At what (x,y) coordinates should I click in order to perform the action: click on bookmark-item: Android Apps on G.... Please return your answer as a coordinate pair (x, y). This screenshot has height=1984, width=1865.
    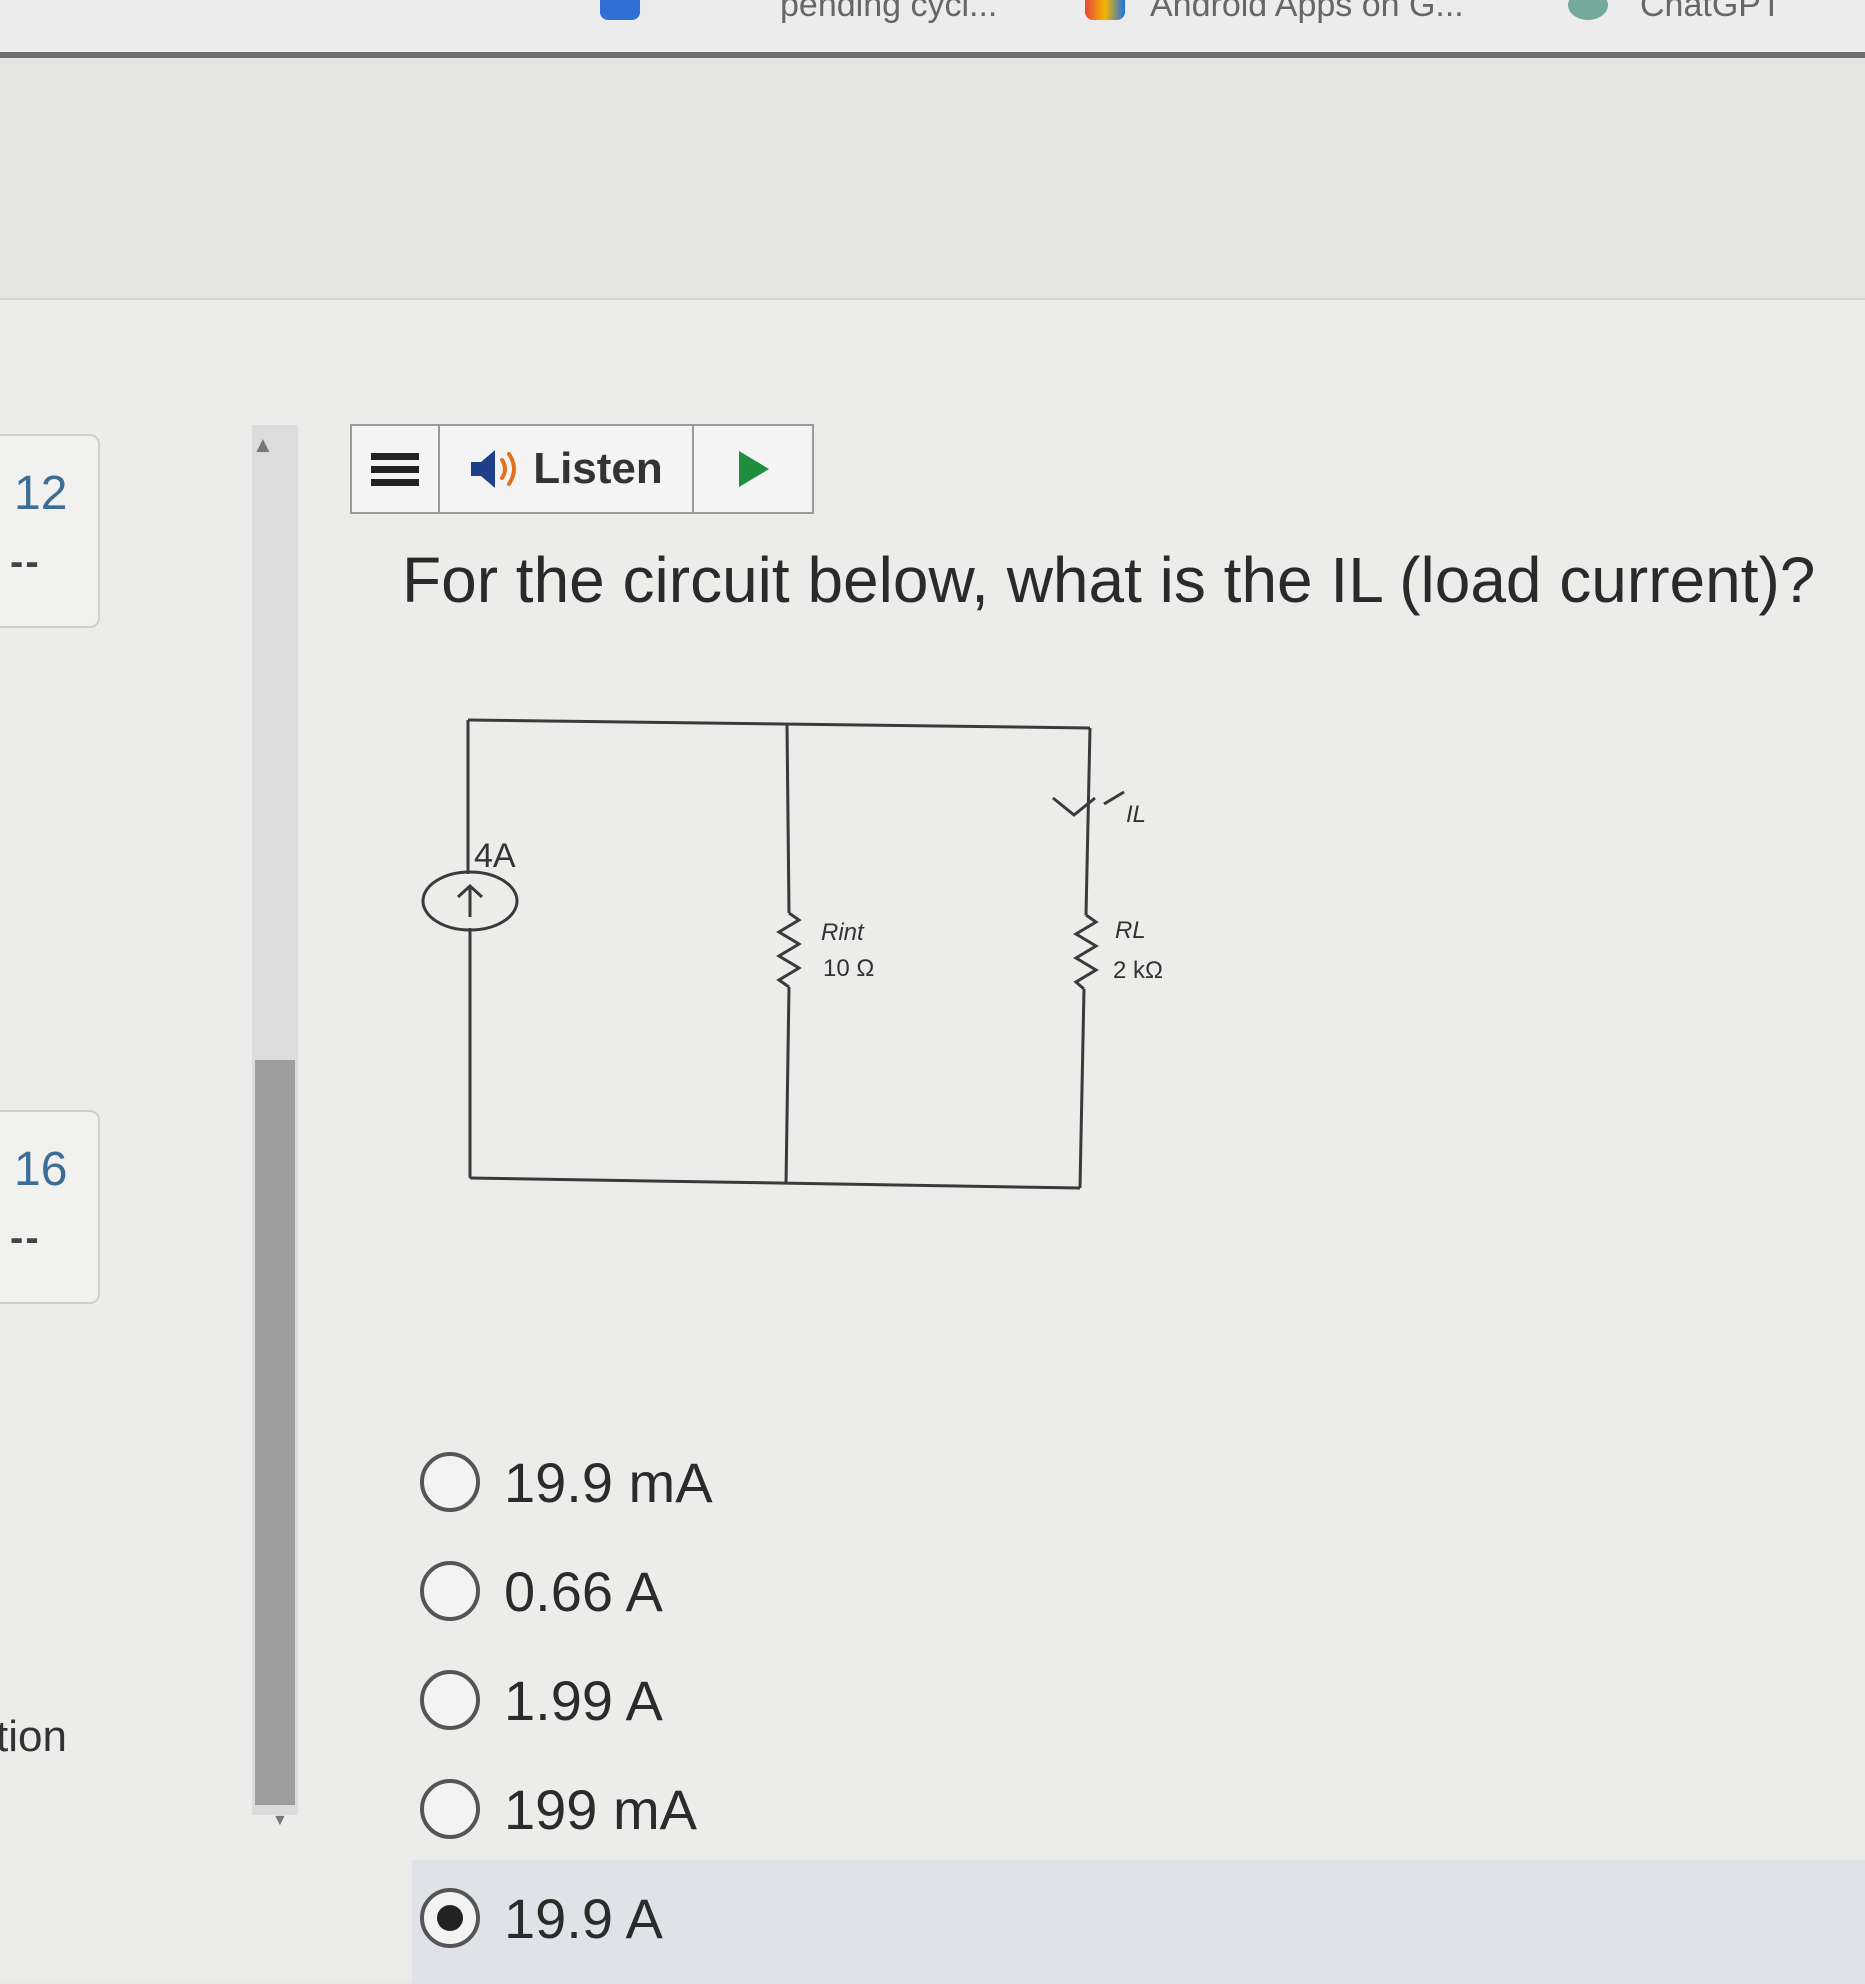
    Looking at the image, I should click on (1307, 12).